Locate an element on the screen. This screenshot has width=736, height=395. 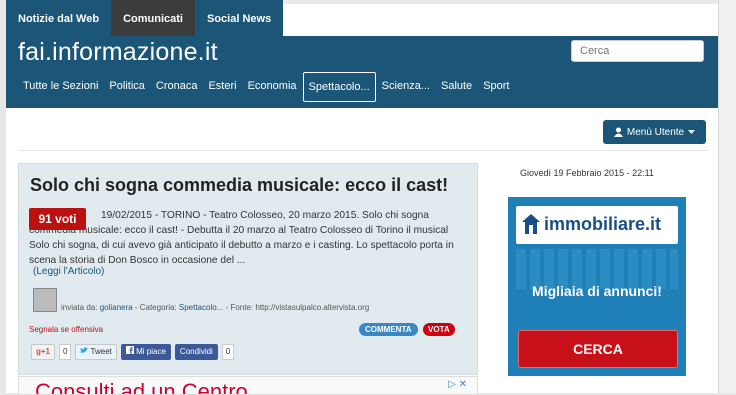
social-buttons: g+1 0 Tweet Mi piace Condividi 0 is located at coordinates (133, 352).